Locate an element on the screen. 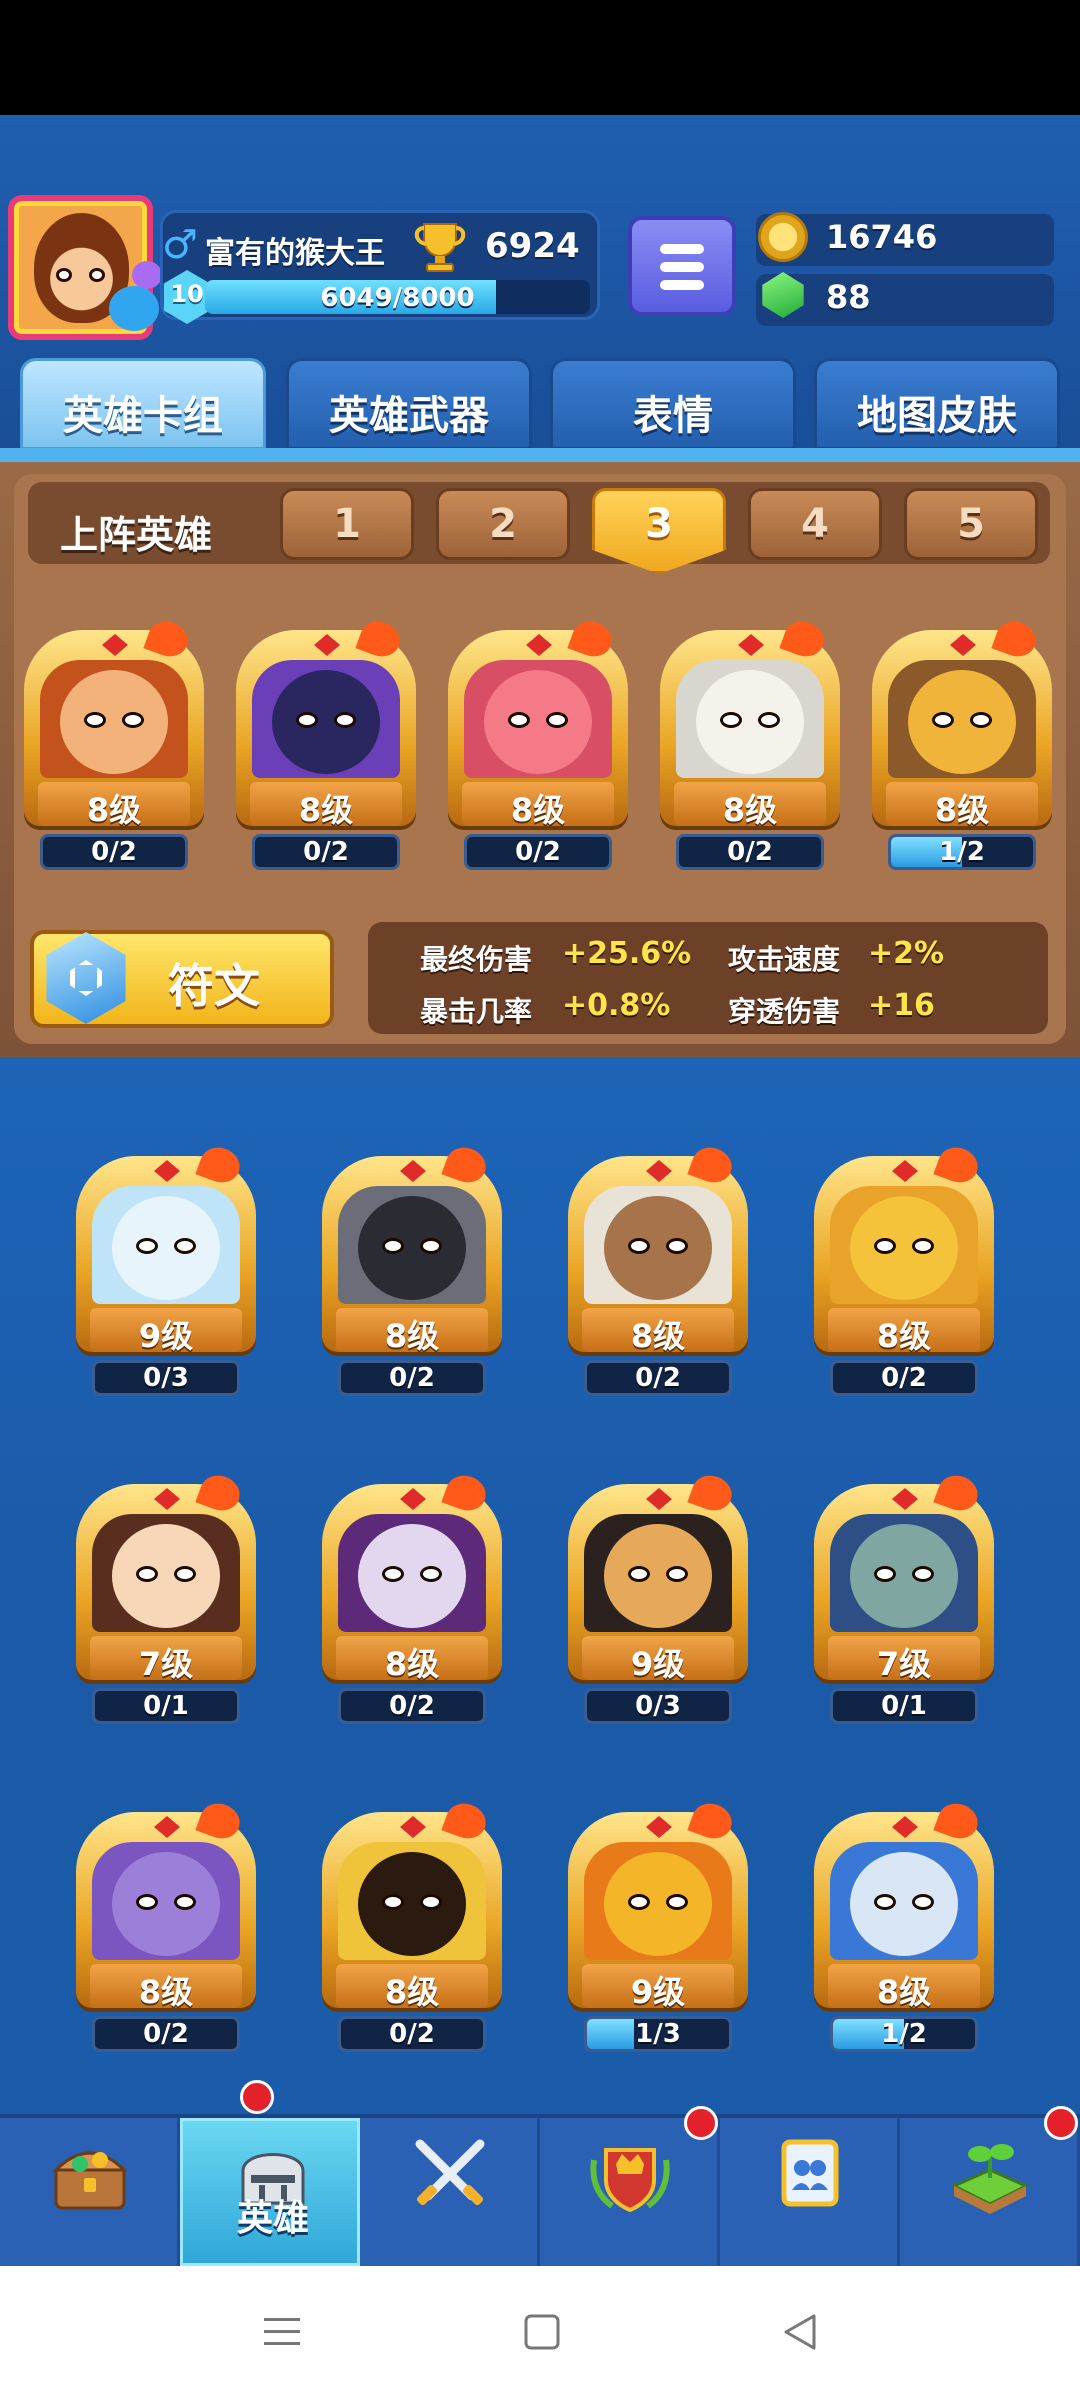  nav-item-sprout-island is located at coordinates (990, 2192).